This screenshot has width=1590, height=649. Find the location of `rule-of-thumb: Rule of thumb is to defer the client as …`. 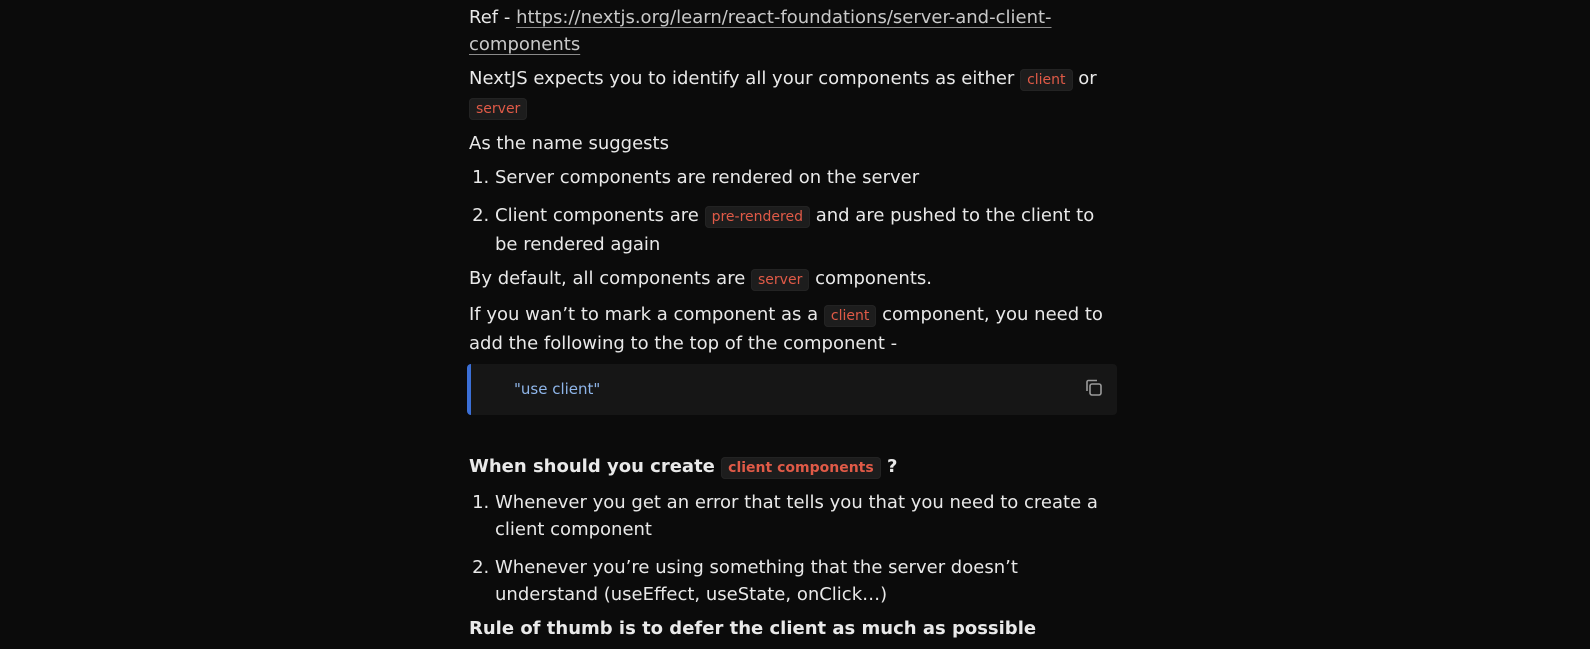

rule-of-thumb: Rule of thumb is to defer the client as … is located at coordinates (753, 628).